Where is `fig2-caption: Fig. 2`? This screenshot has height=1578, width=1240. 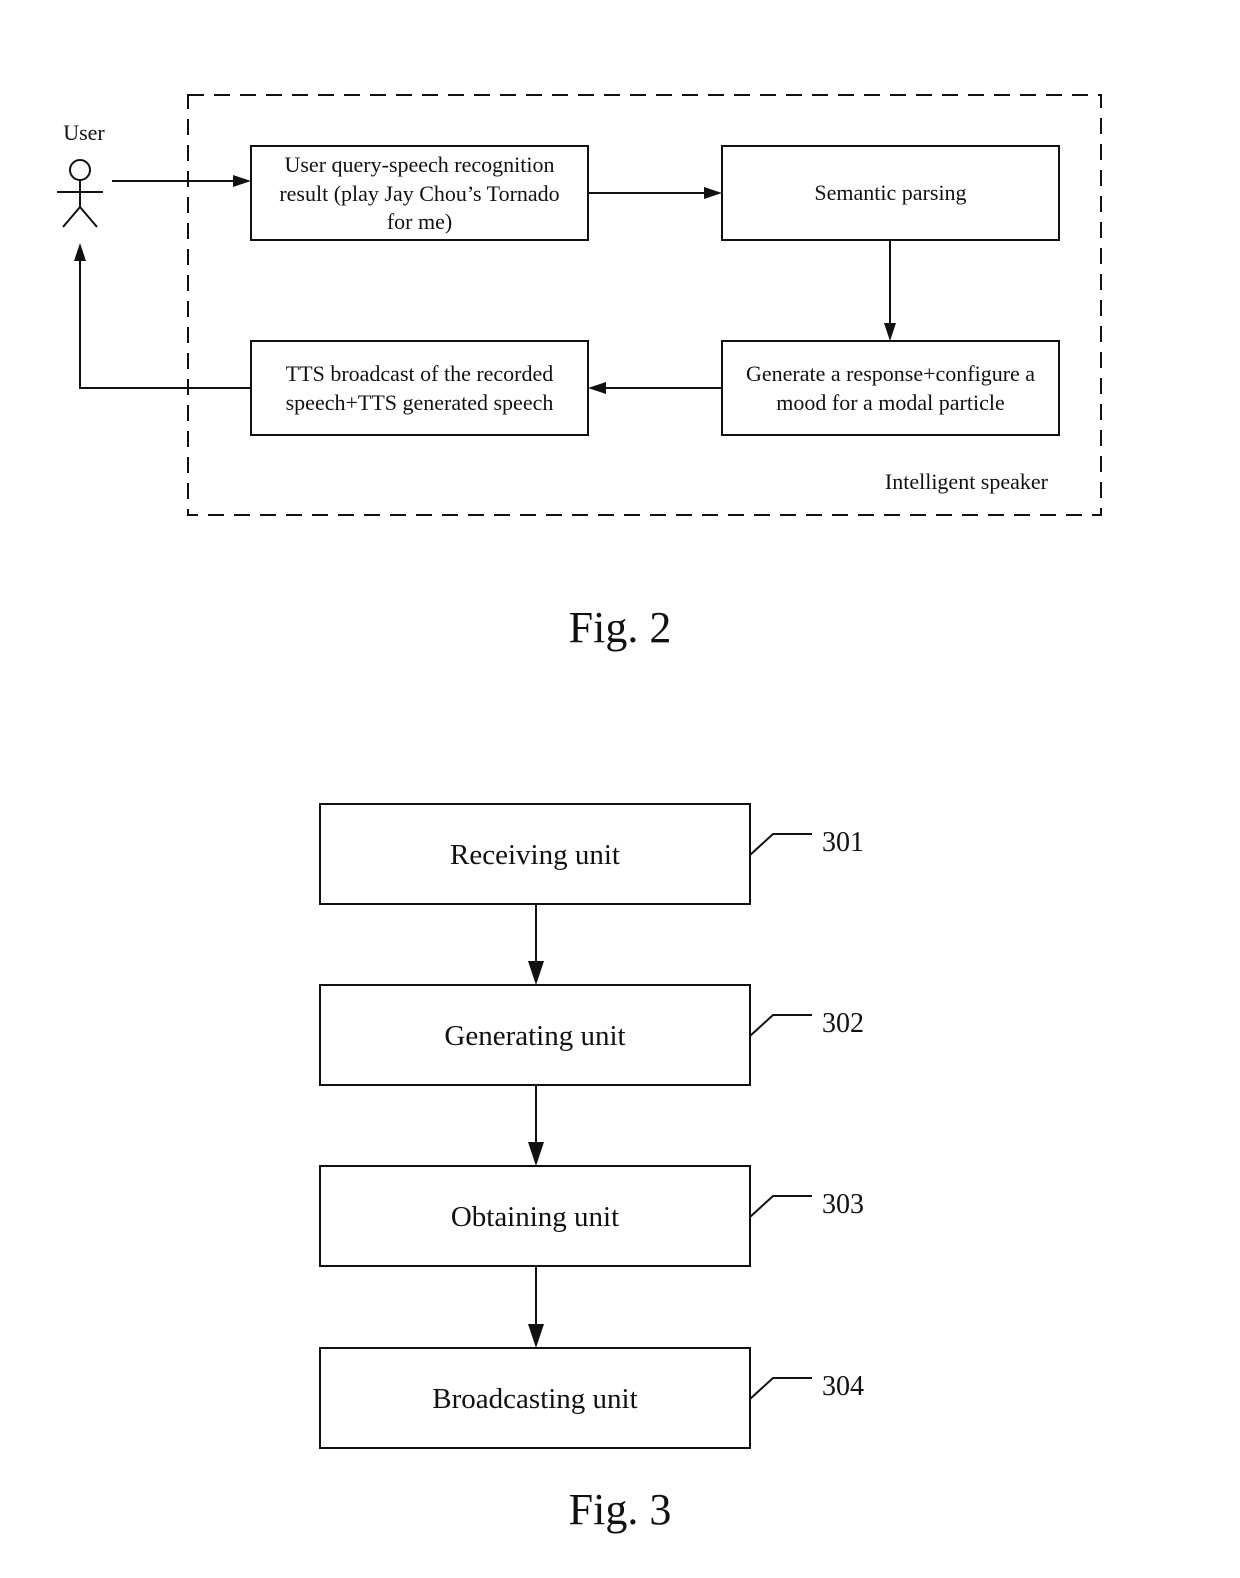 fig2-caption: Fig. 2 is located at coordinates (620, 627).